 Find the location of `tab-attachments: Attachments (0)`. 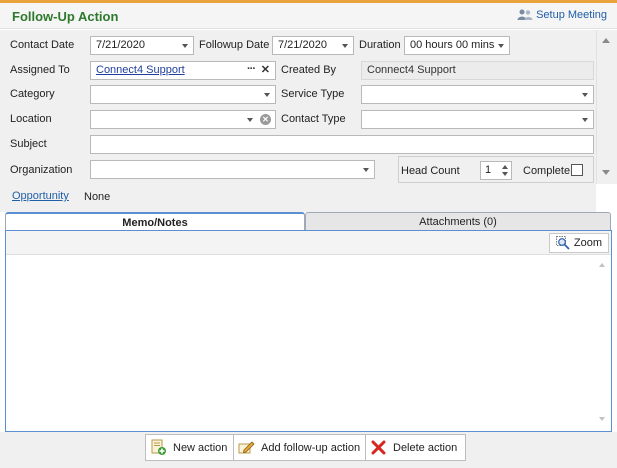

tab-attachments: Attachments (0) is located at coordinates (458, 221).